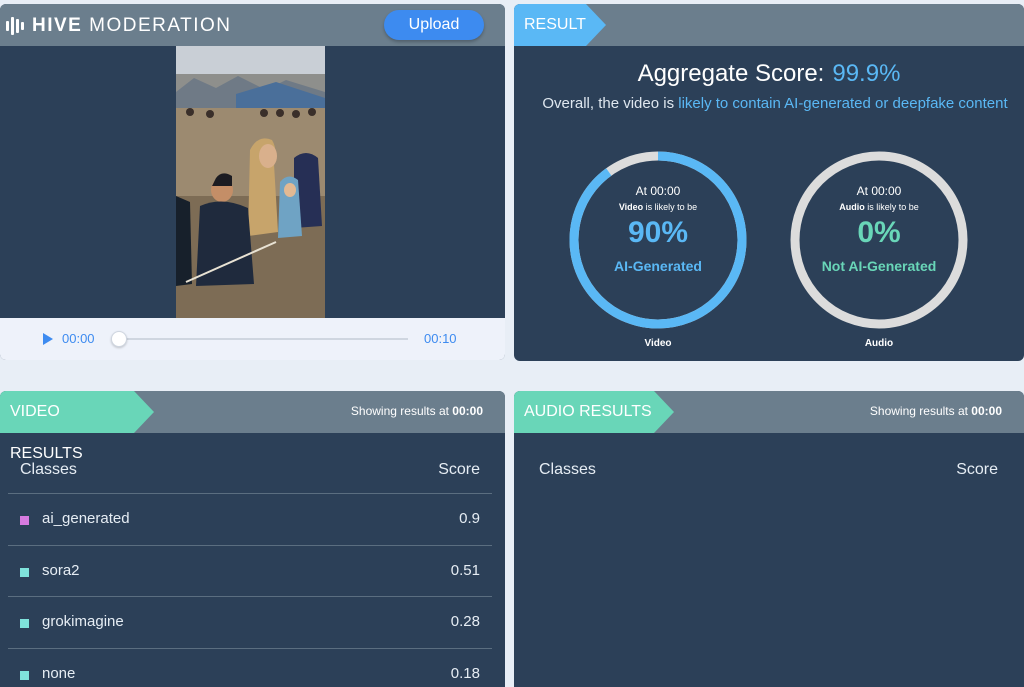 The height and width of the screenshot is (687, 1024). I want to click on gauge-verdict: Not AI-Generated, so click(879, 266).